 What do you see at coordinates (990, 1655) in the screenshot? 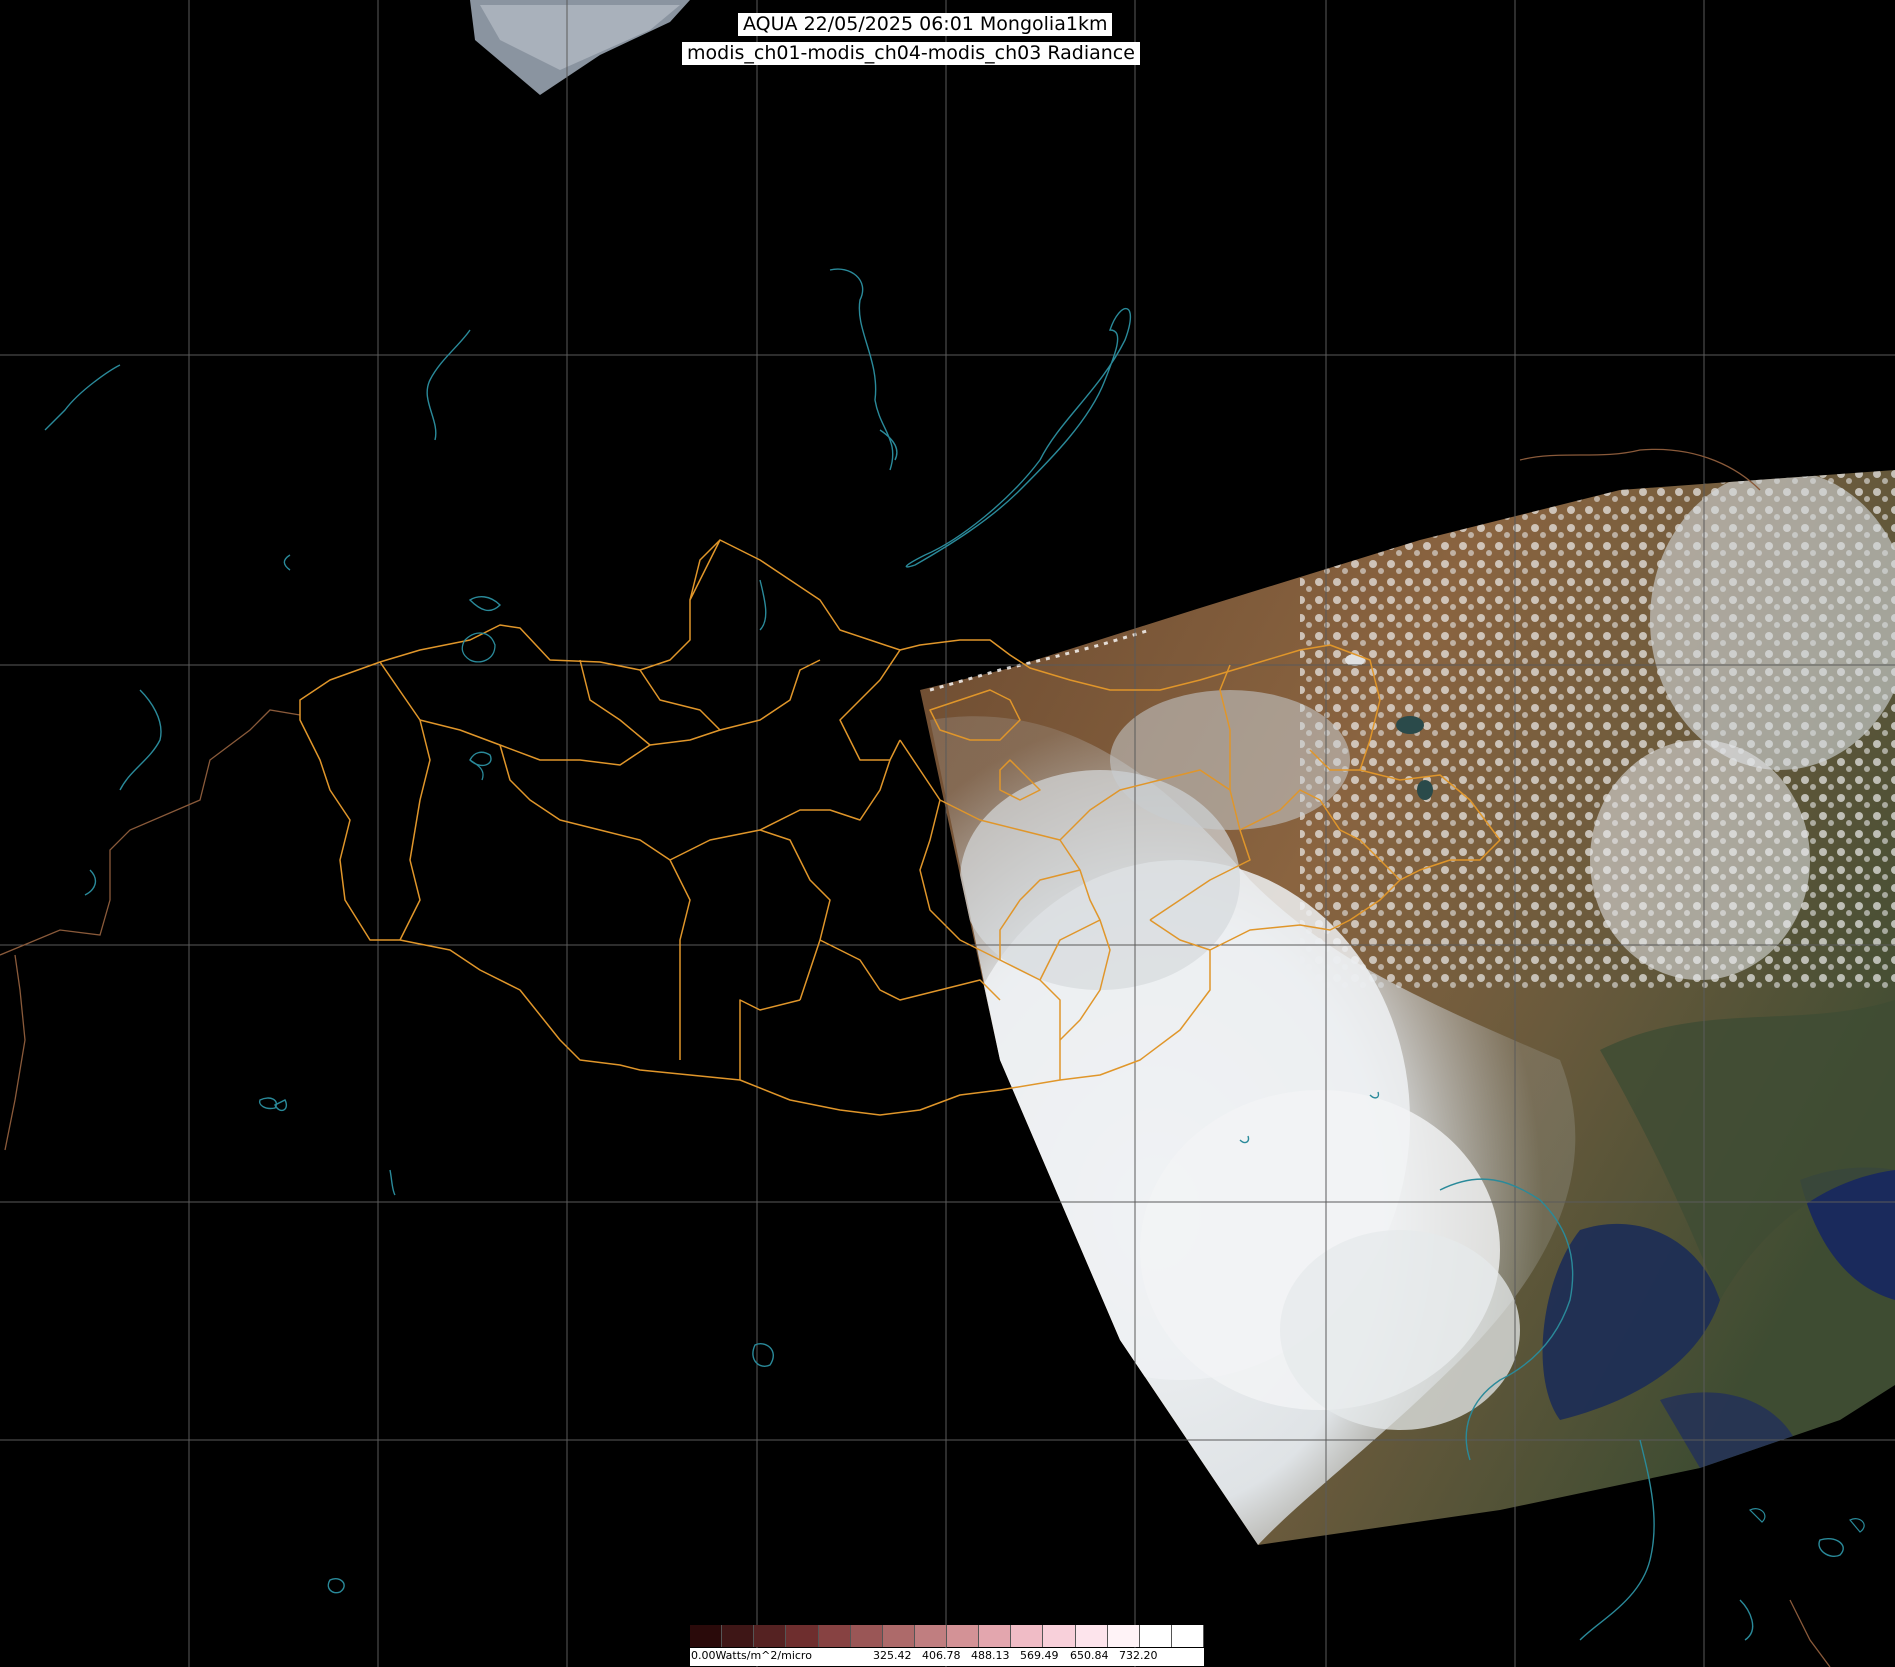
I see `colorbar-tick-label: 488.13` at bounding box center [990, 1655].